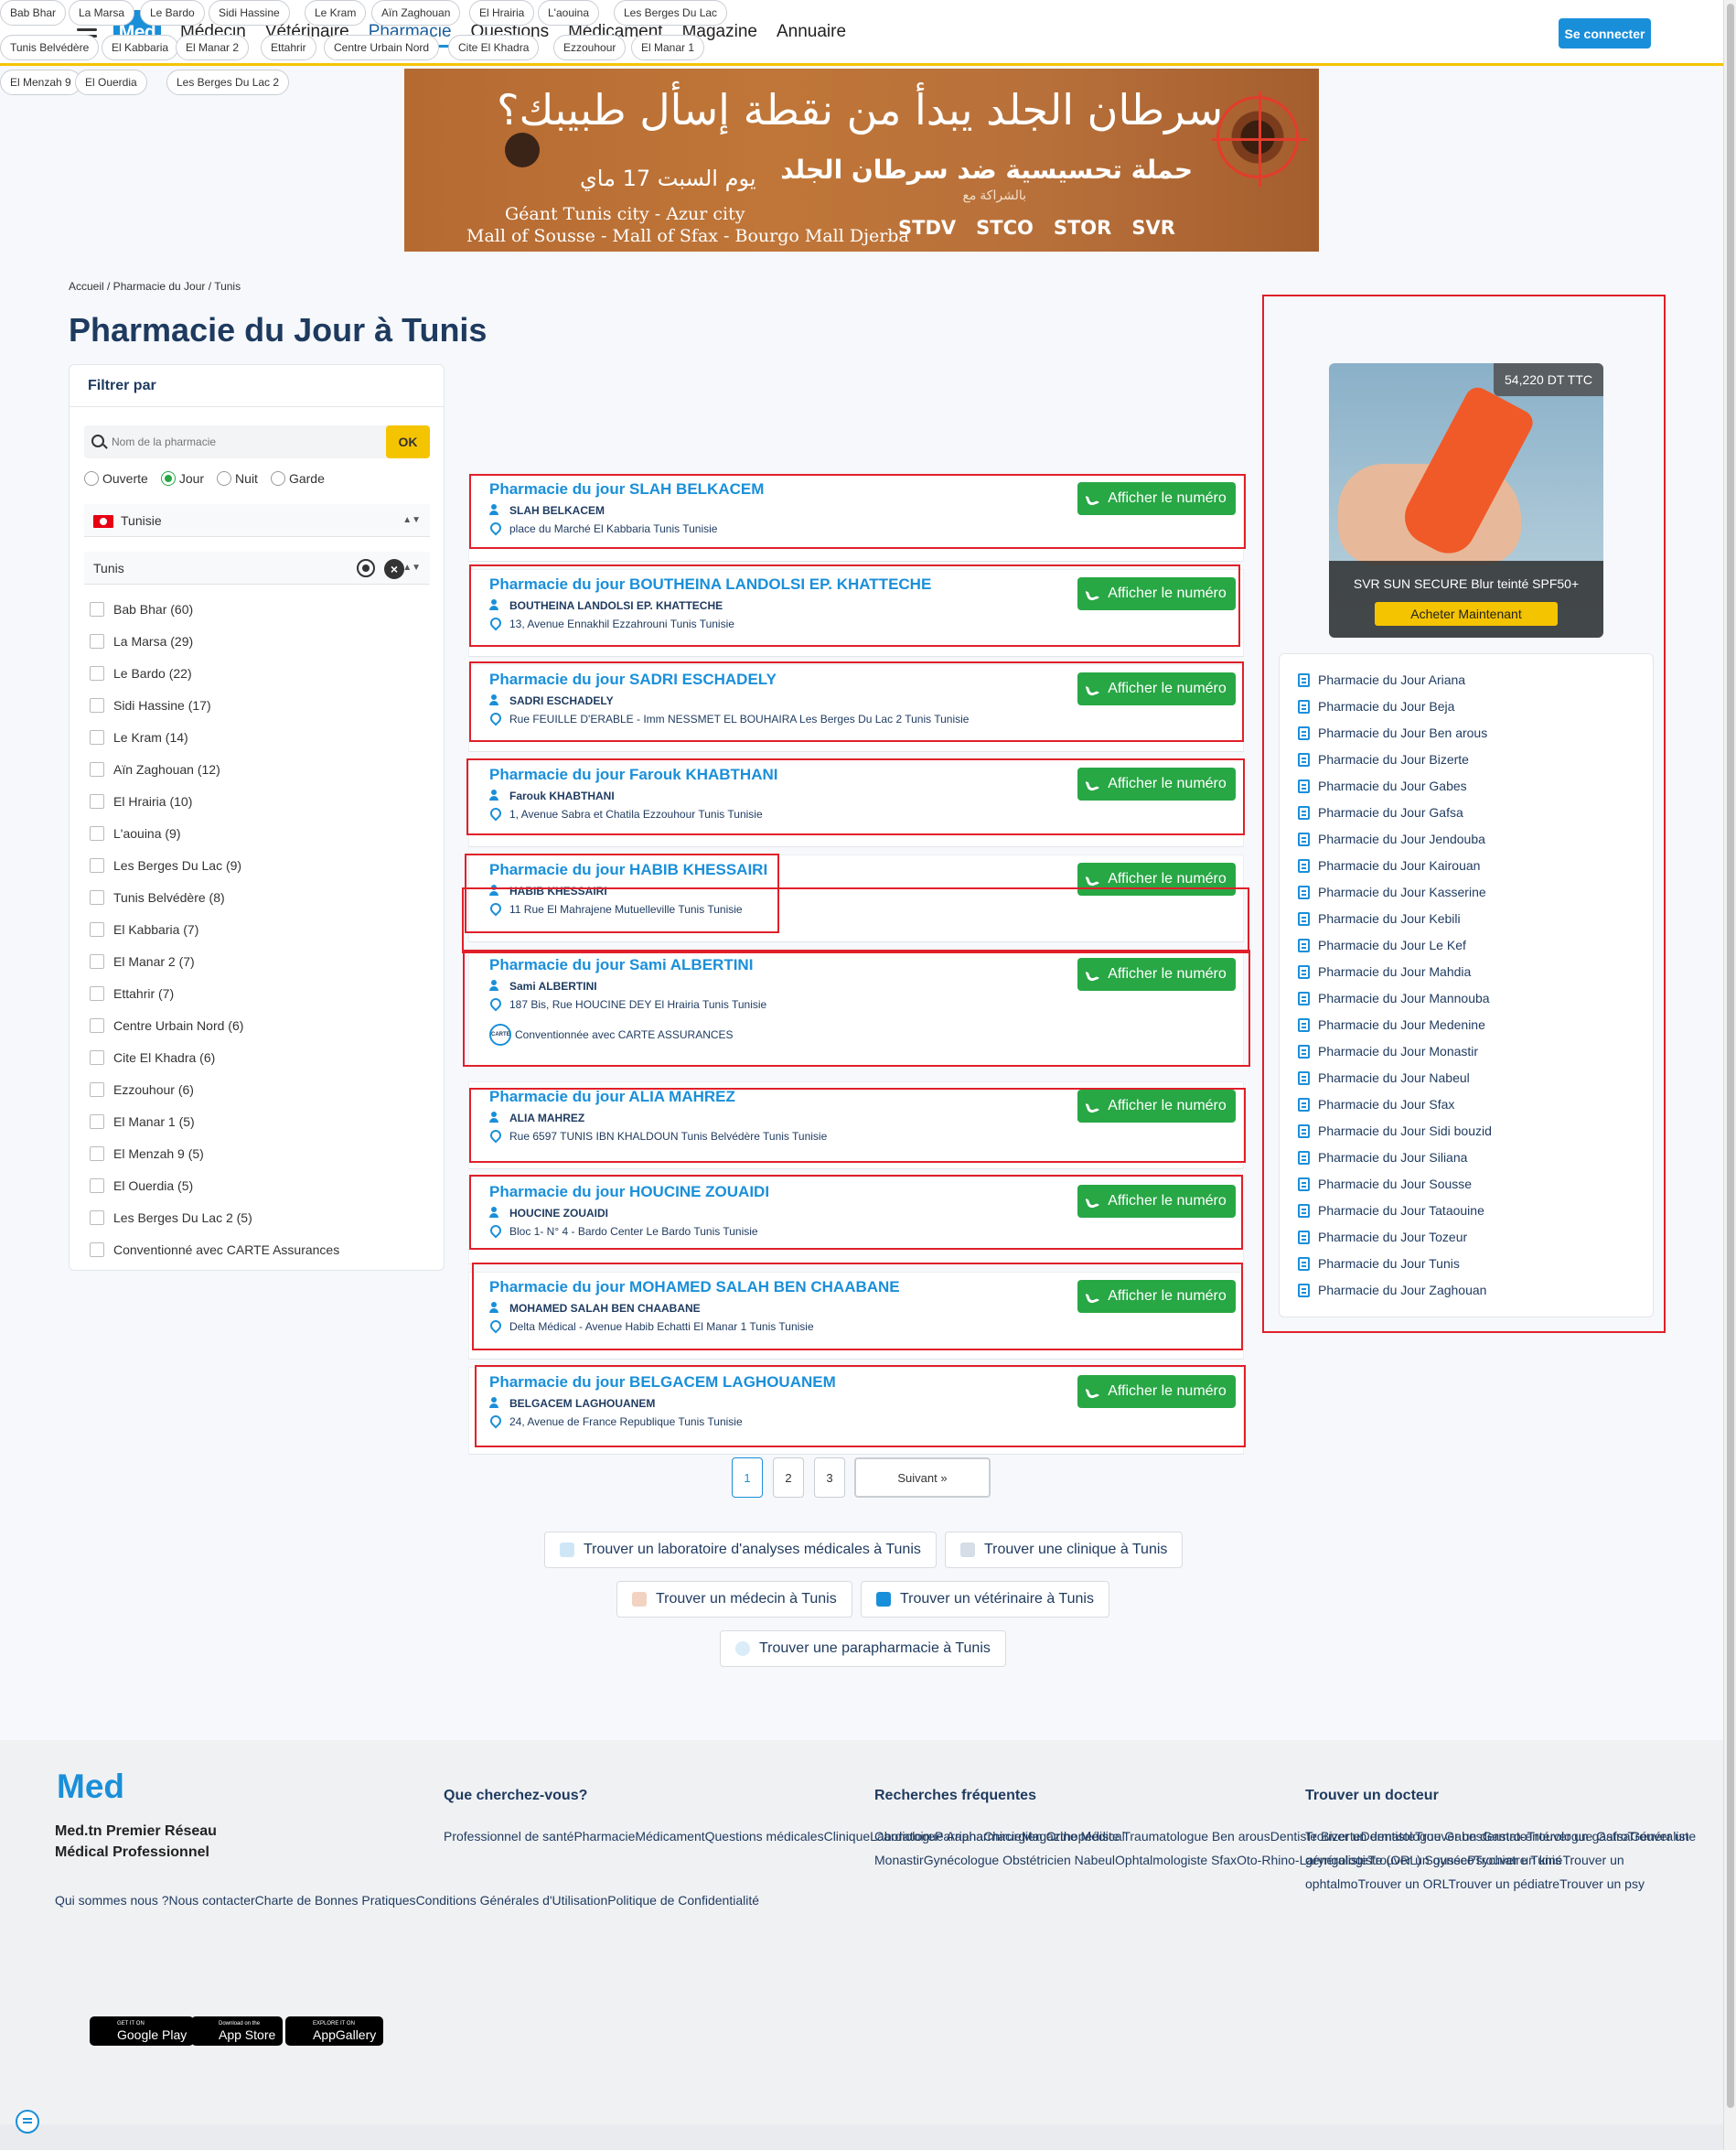  Describe the element at coordinates (1388, 1051) in the screenshot. I see `city-link: Pharmacie du Jour Monastir` at that location.